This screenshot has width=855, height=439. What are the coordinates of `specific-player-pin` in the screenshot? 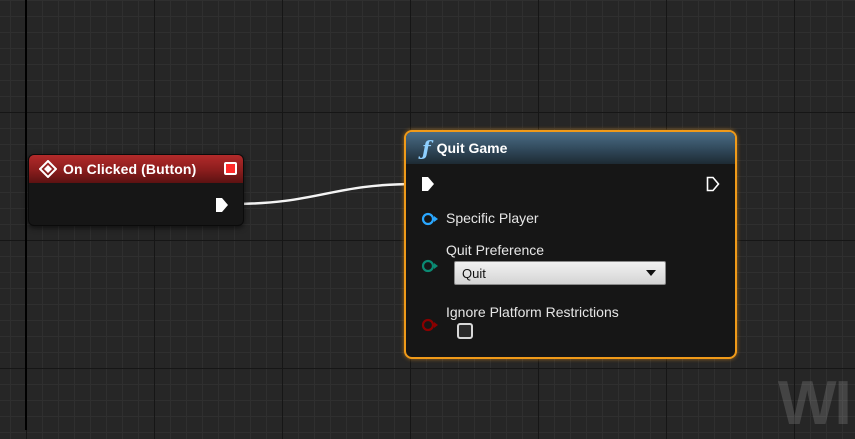 It's located at (430, 219).